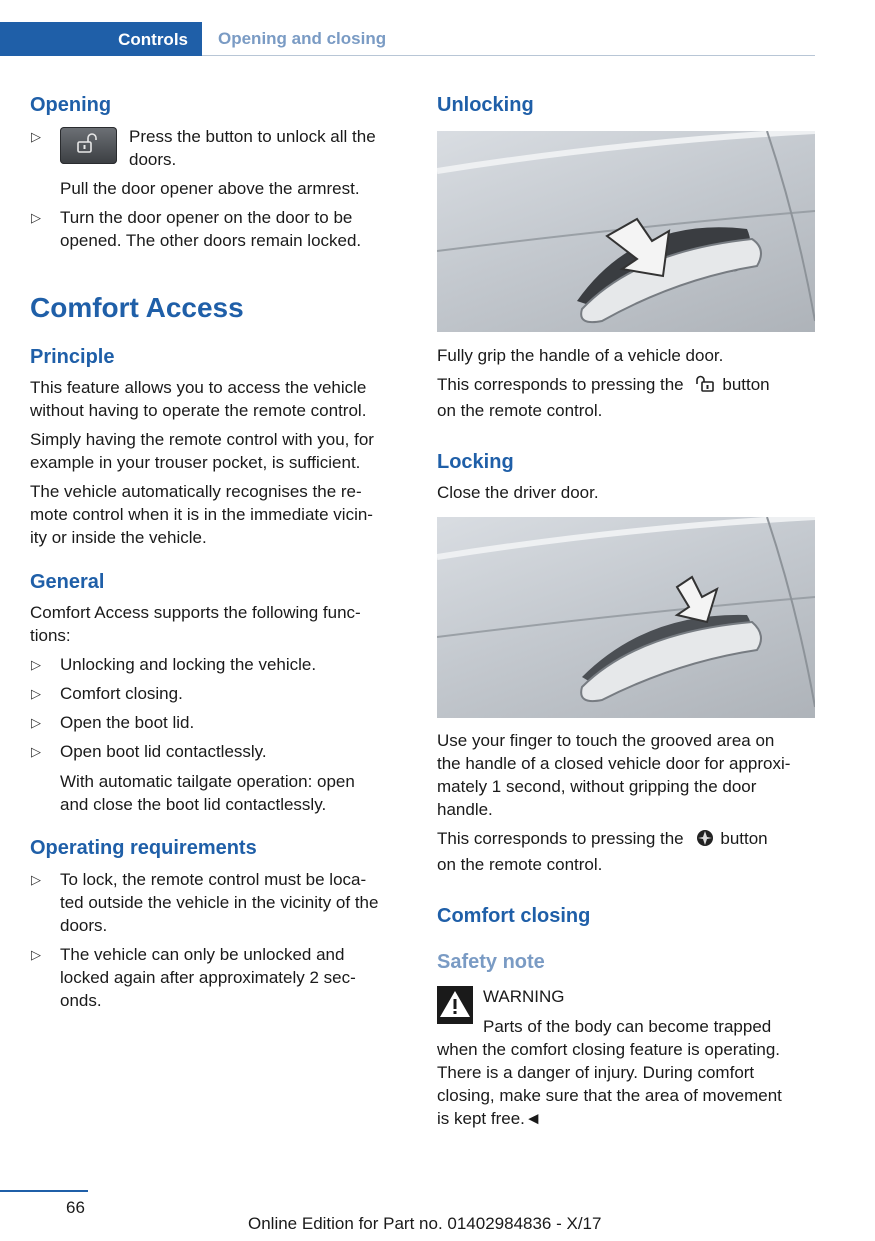  Describe the element at coordinates (475, 462) in the screenshot. I see `heading-locking: Locking` at that location.